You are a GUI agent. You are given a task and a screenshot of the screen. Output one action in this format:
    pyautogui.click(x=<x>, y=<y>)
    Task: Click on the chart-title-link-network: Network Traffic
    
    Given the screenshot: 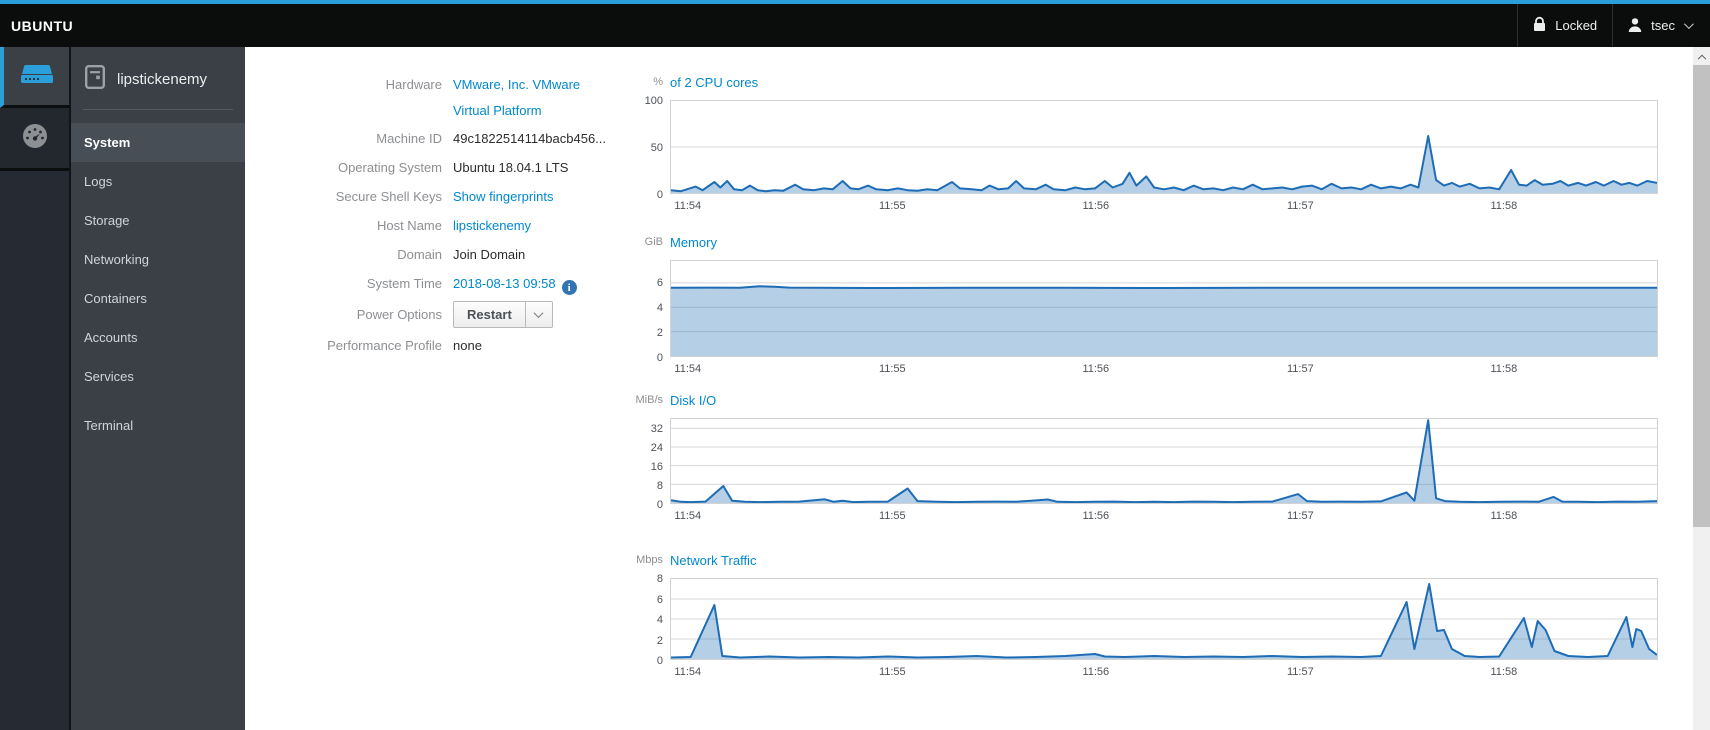 What is the action you would take?
    pyautogui.click(x=713, y=560)
    